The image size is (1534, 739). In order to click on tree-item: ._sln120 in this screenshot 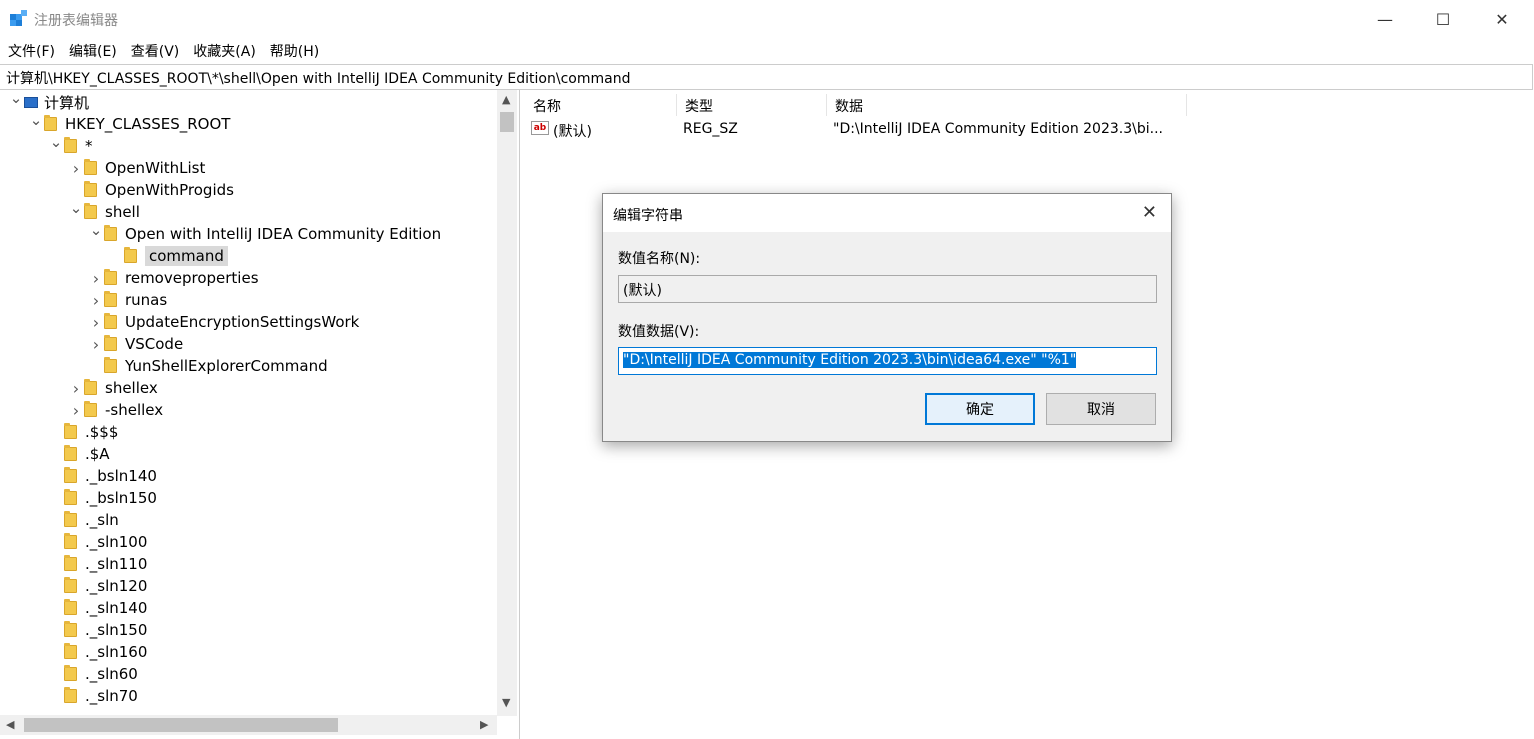, I will do `click(97, 586)`.